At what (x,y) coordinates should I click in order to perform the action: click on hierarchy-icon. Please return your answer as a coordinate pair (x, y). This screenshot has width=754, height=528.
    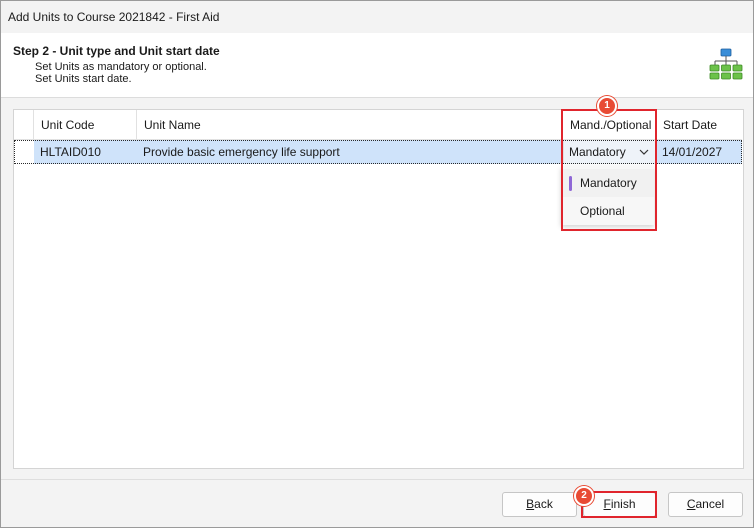
    Looking at the image, I should click on (726, 64).